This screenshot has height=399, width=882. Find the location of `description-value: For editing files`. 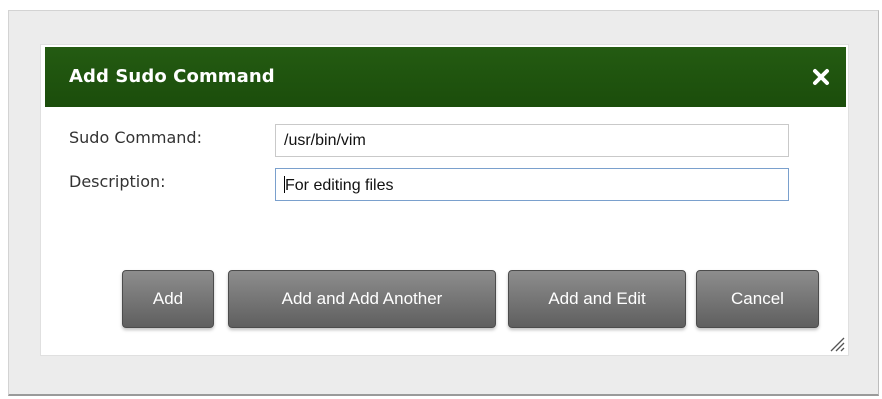

description-value: For editing files is located at coordinates (339, 185).